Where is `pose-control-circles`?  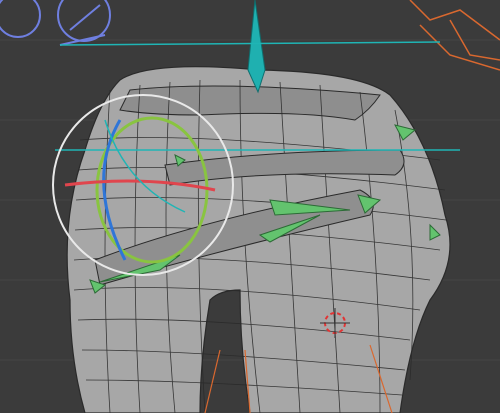 pose-control-circles is located at coordinates (55, 23).